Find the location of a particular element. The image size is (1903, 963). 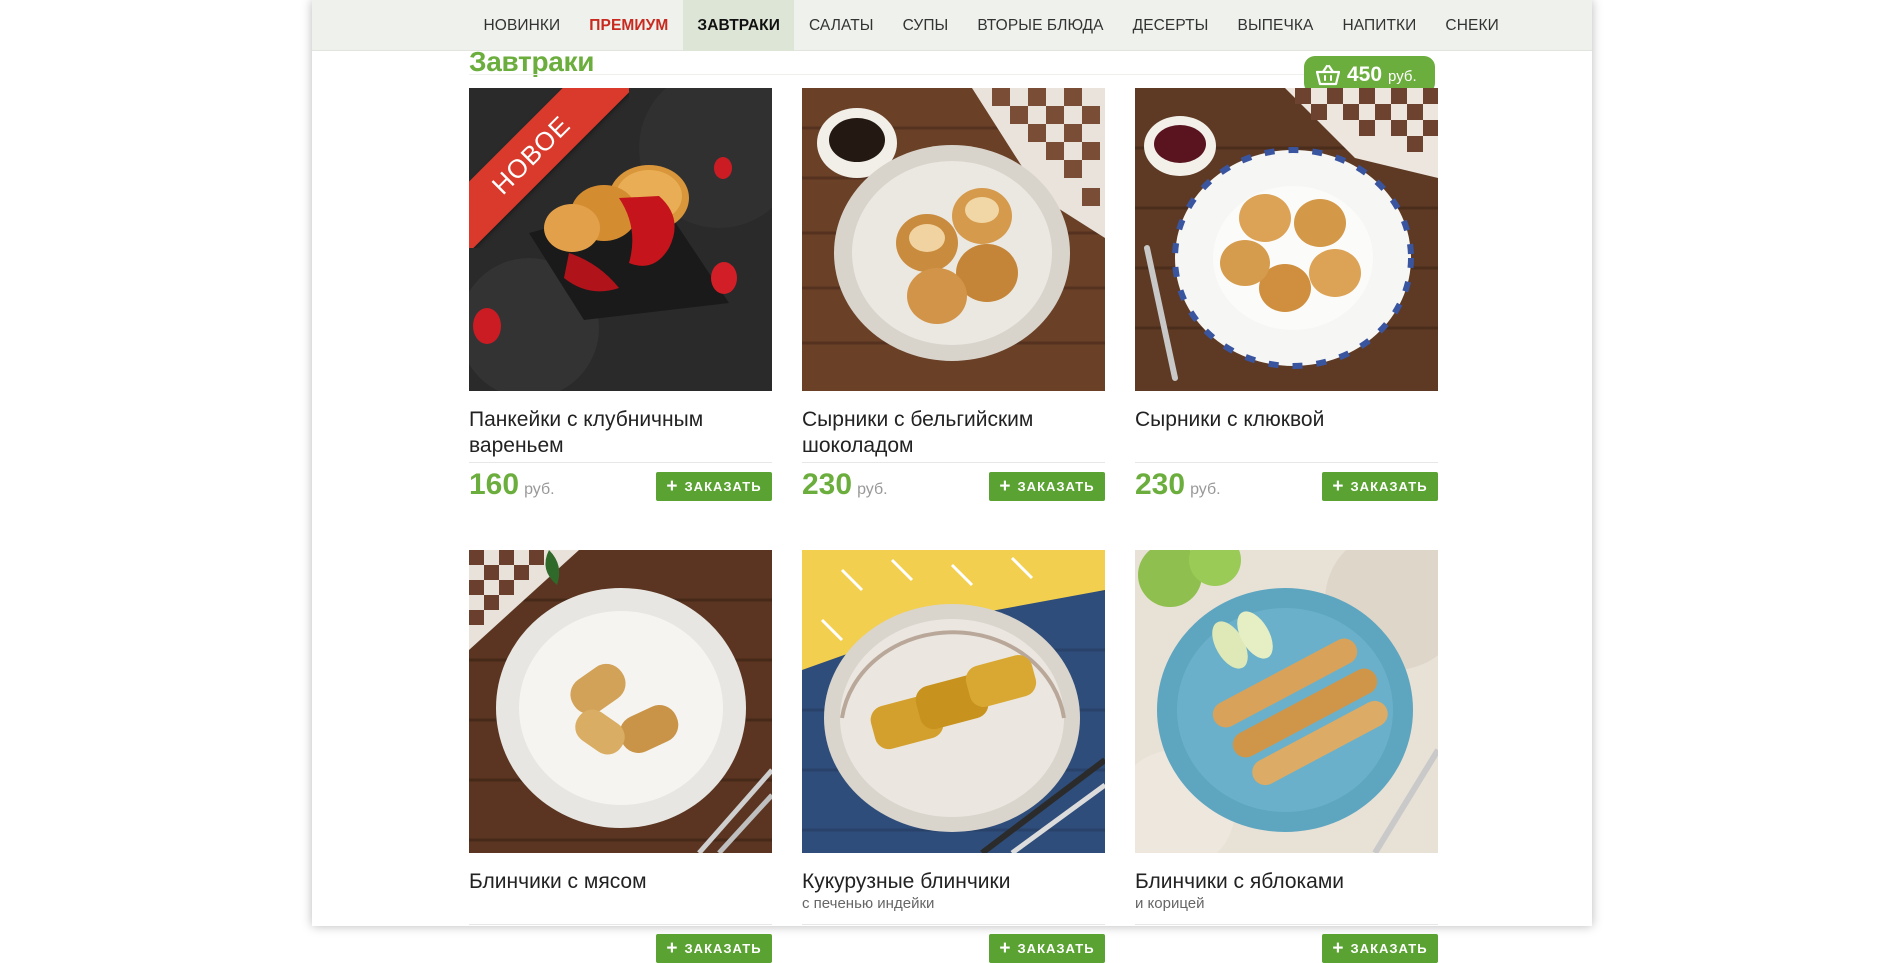

crepes-meat-image is located at coordinates (620, 701).